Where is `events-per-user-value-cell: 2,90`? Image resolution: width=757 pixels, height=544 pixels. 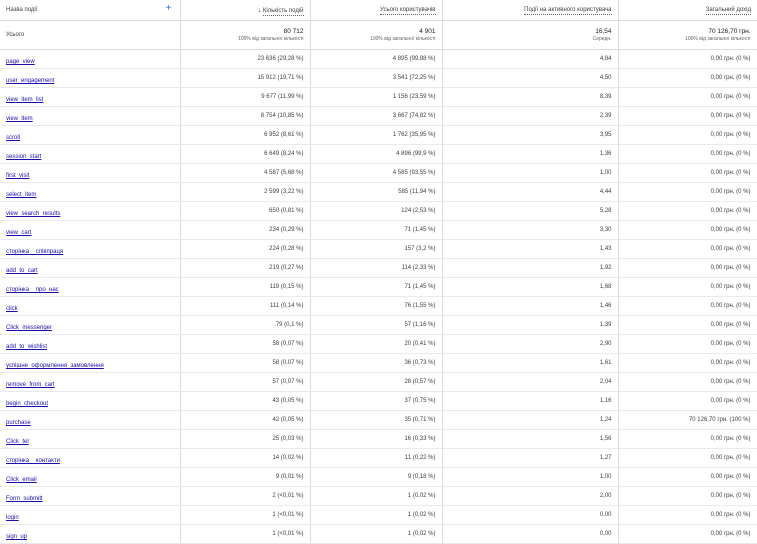
events-per-user-value-cell: 2,90 is located at coordinates (530, 344).